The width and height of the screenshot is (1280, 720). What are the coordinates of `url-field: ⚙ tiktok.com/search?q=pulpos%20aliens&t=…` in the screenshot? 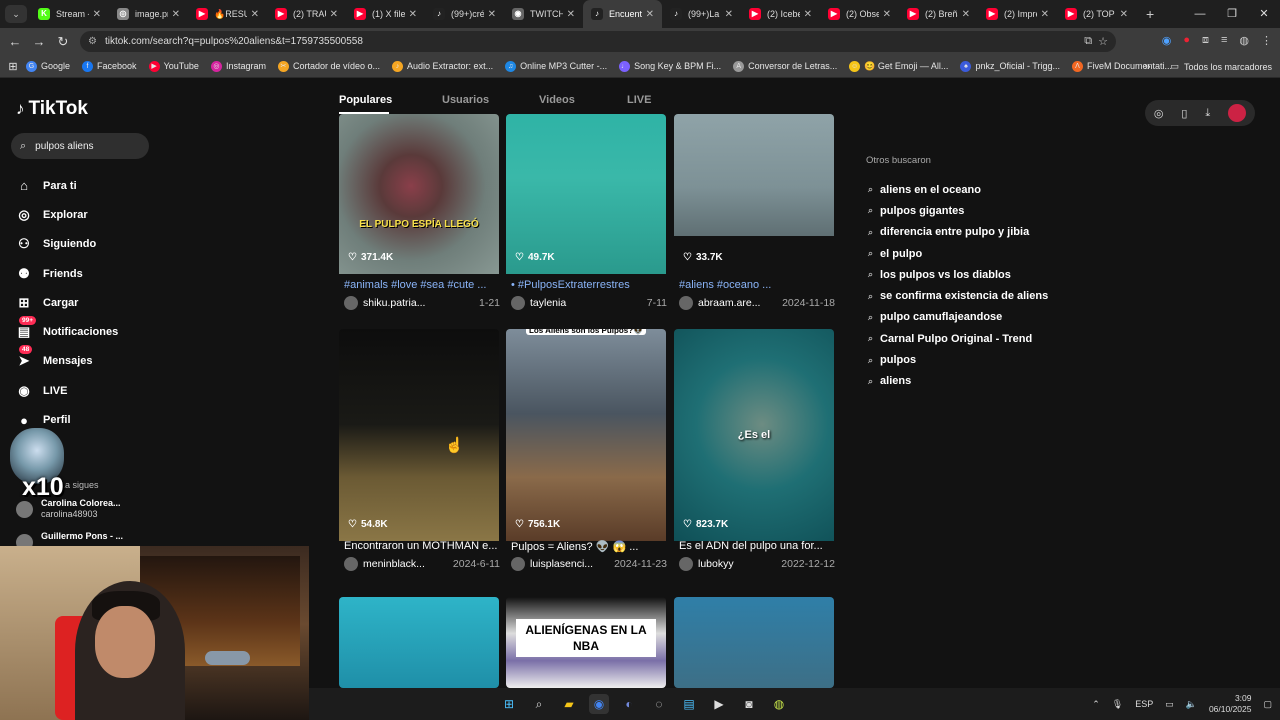 It's located at (598, 41).